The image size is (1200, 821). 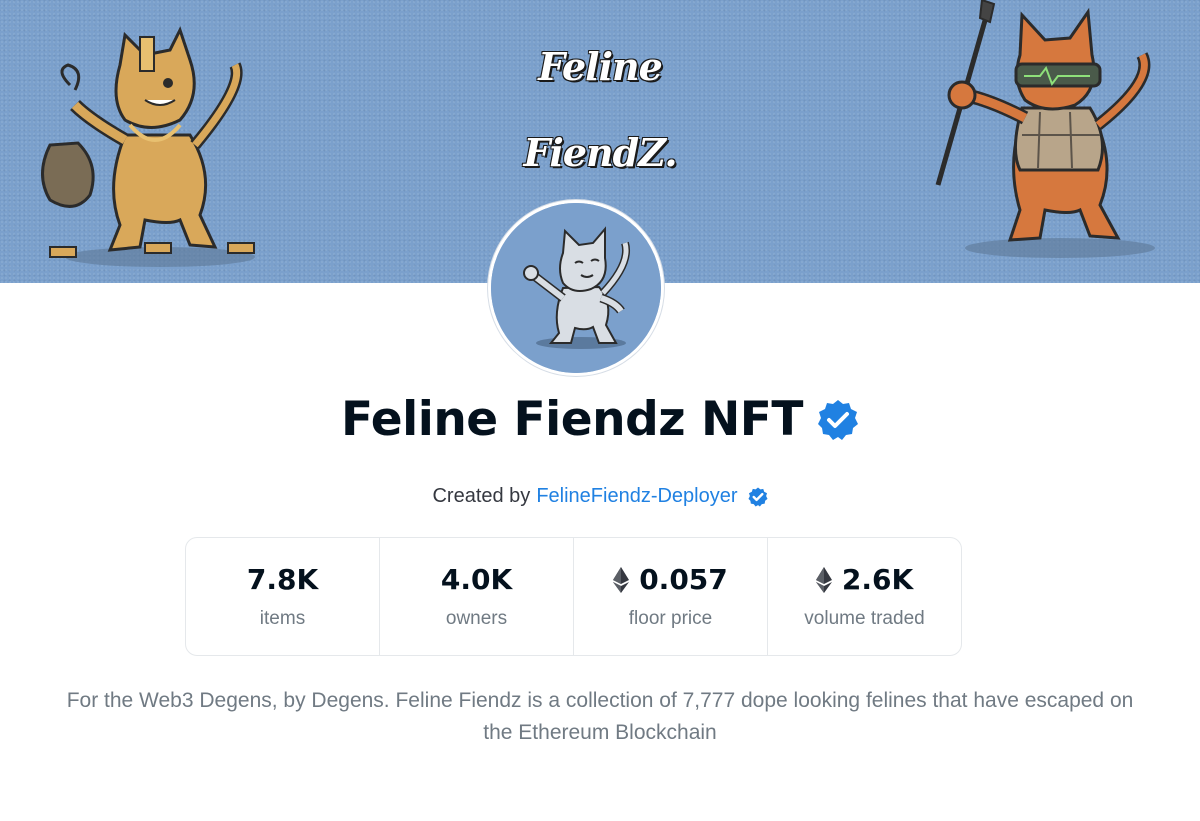 What do you see at coordinates (636, 496) in the screenshot?
I see `creator-link: FelineFiendz-Deployer` at bounding box center [636, 496].